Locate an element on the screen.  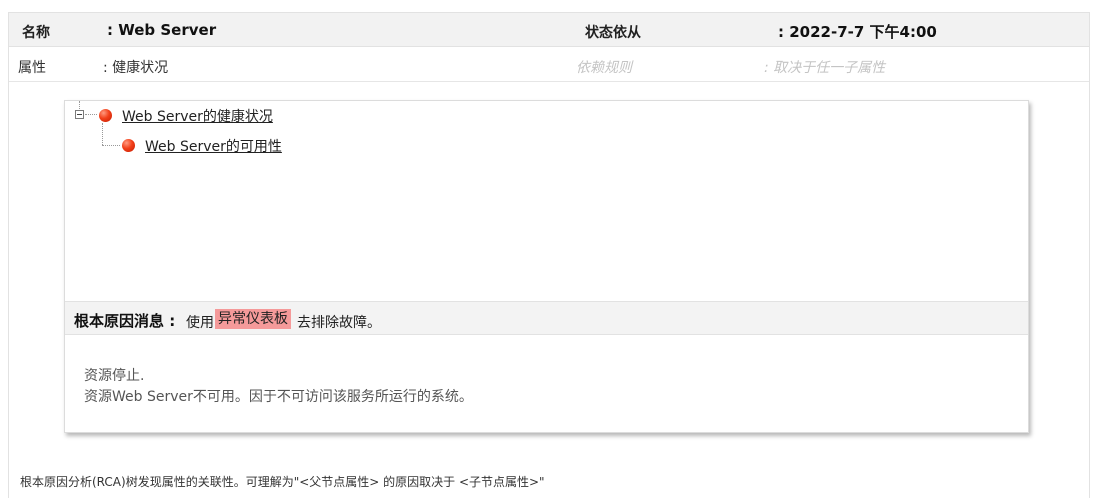
tree-node-child-link: Web Server的可用性 is located at coordinates (213, 146).